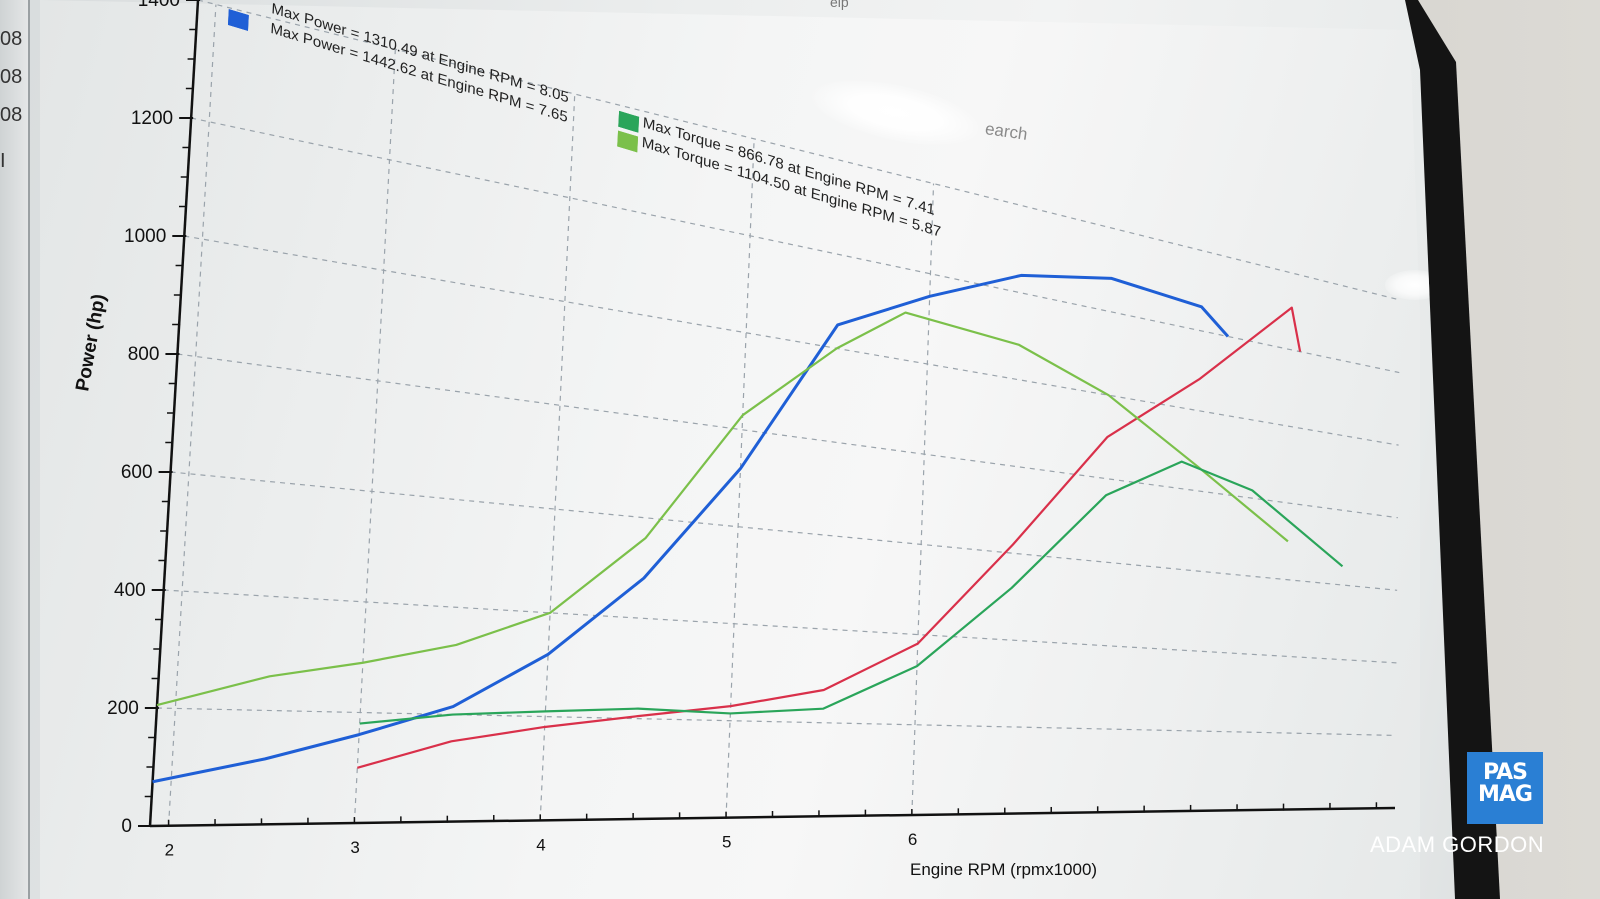  What do you see at coordinates (1505, 788) in the screenshot?
I see `pasmag-logo: PAS MAG` at bounding box center [1505, 788].